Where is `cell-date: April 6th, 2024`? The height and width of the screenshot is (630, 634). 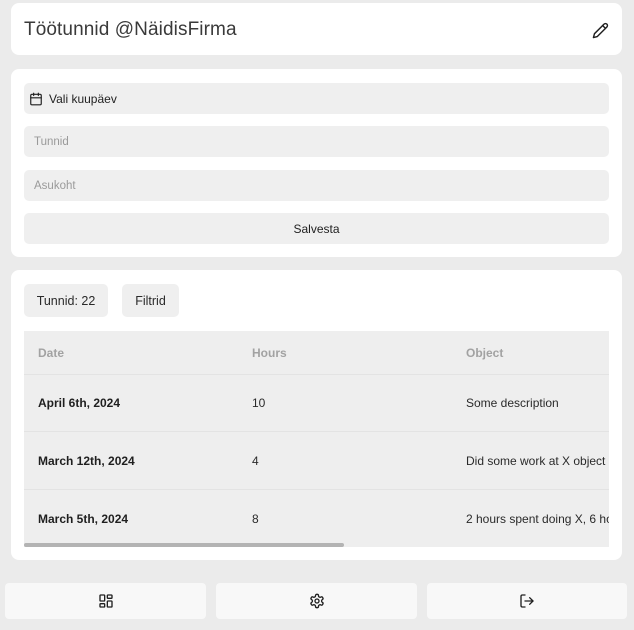 cell-date: April 6th, 2024 is located at coordinates (79, 403).